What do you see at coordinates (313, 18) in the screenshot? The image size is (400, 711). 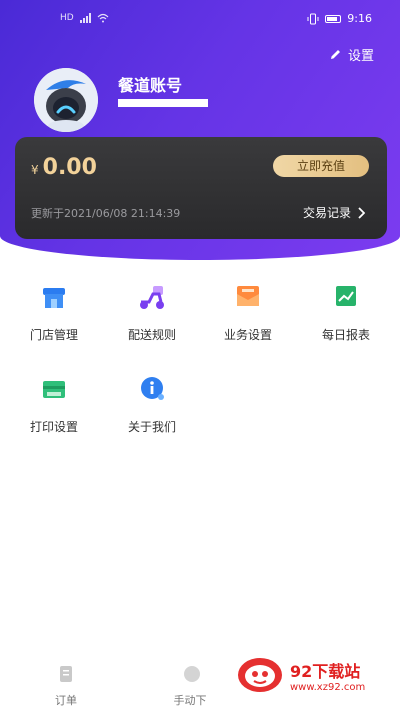 I see `vibrate-icon` at bounding box center [313, 18].